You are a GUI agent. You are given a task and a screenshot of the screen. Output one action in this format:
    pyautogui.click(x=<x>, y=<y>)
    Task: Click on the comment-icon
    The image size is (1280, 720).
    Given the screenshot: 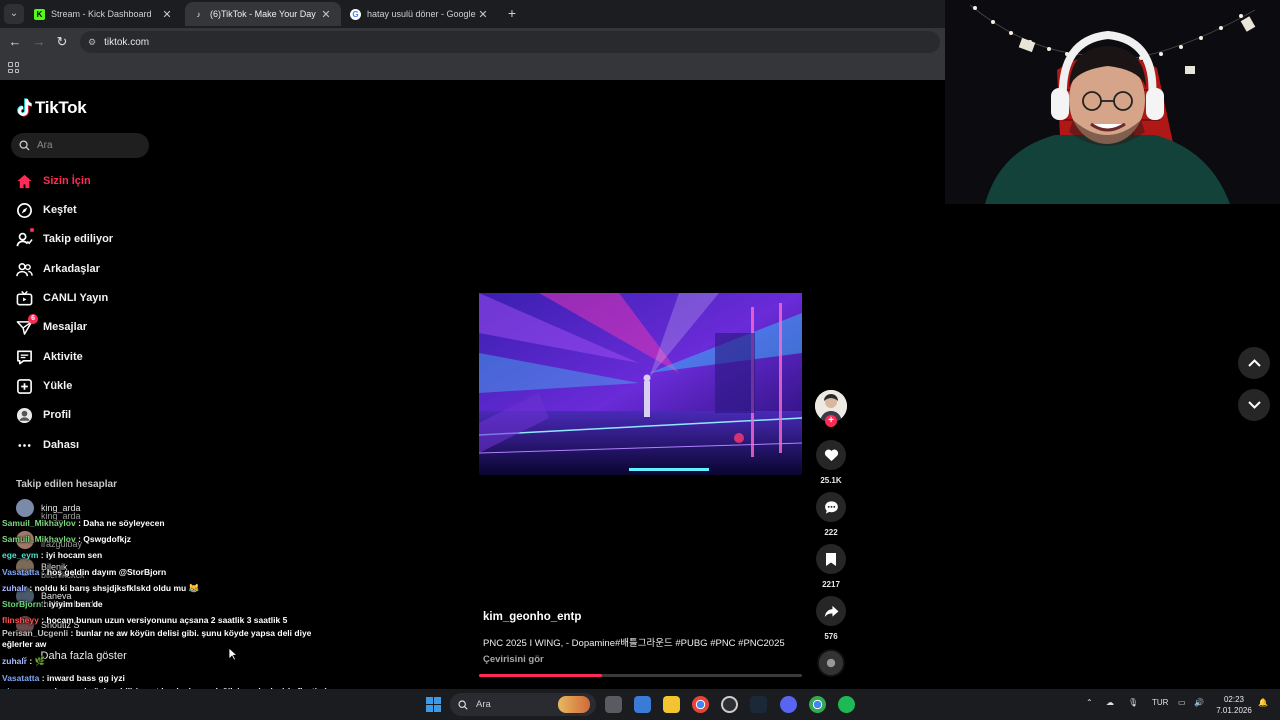 What is the action you would take?
    pyautogui.click(x=831, y=507)
    